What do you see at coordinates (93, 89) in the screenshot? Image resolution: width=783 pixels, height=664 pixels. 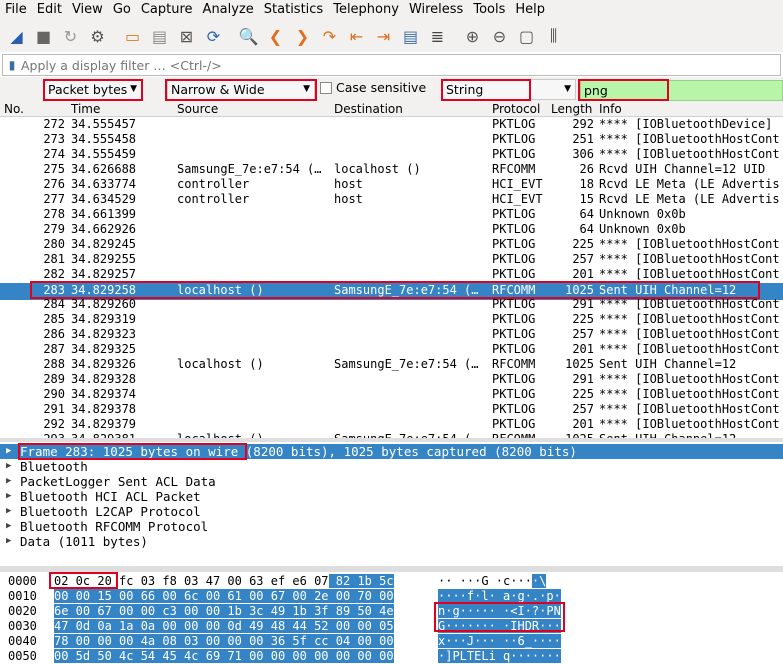 I see `search-in-dropdown: Packet bytes ▼` at bounding box center [93, 89].